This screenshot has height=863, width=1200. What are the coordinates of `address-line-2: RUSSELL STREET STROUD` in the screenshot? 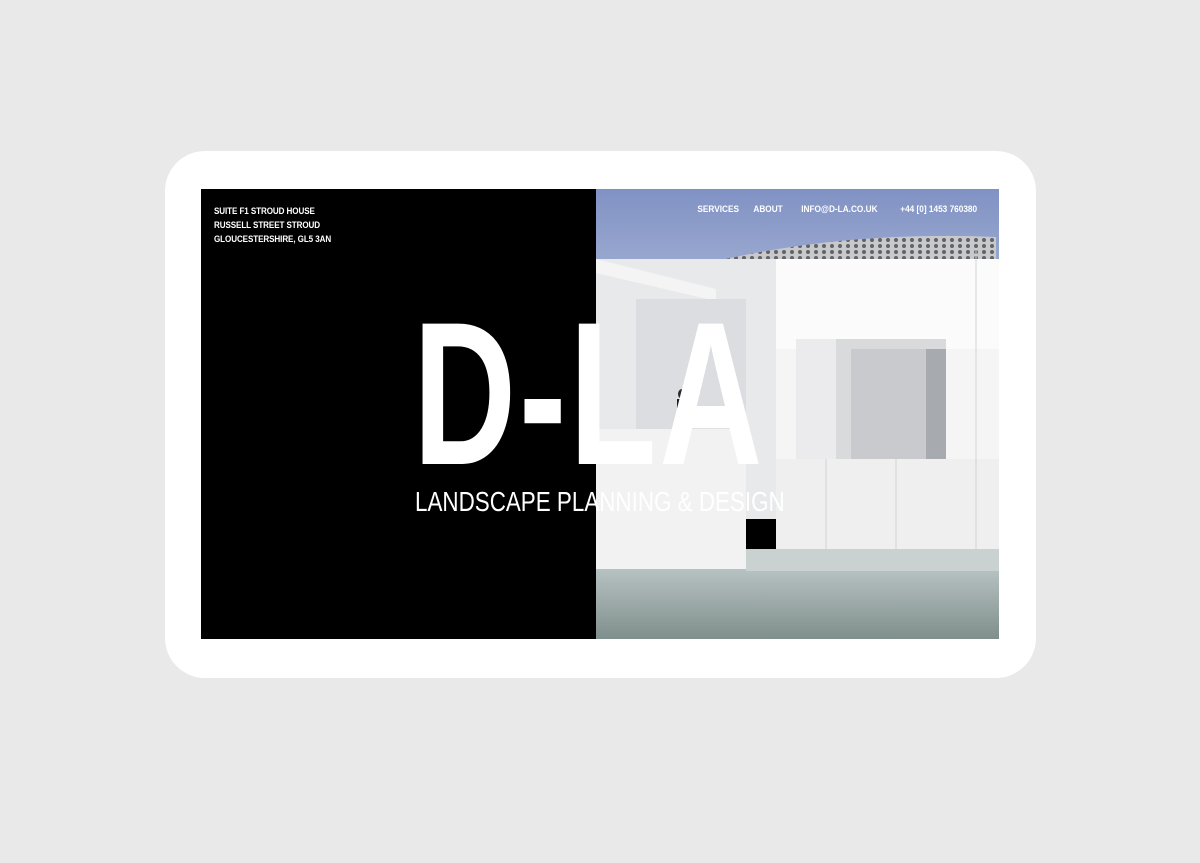 It's located at (267, 224).